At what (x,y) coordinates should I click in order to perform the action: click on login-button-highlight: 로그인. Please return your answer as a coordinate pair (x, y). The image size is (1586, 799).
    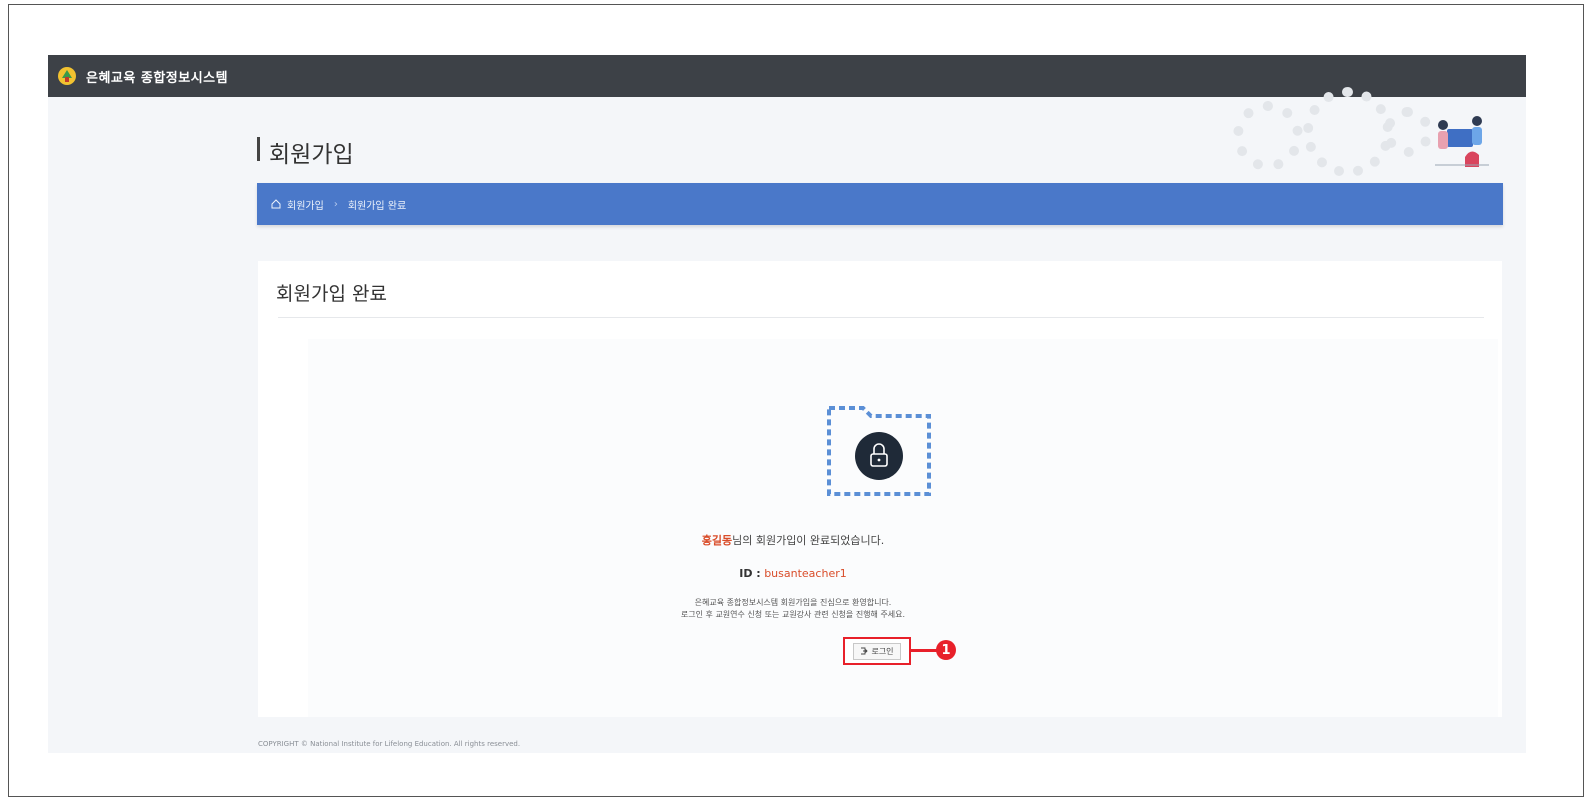
    Looking at the image, I should click on (877, 651).